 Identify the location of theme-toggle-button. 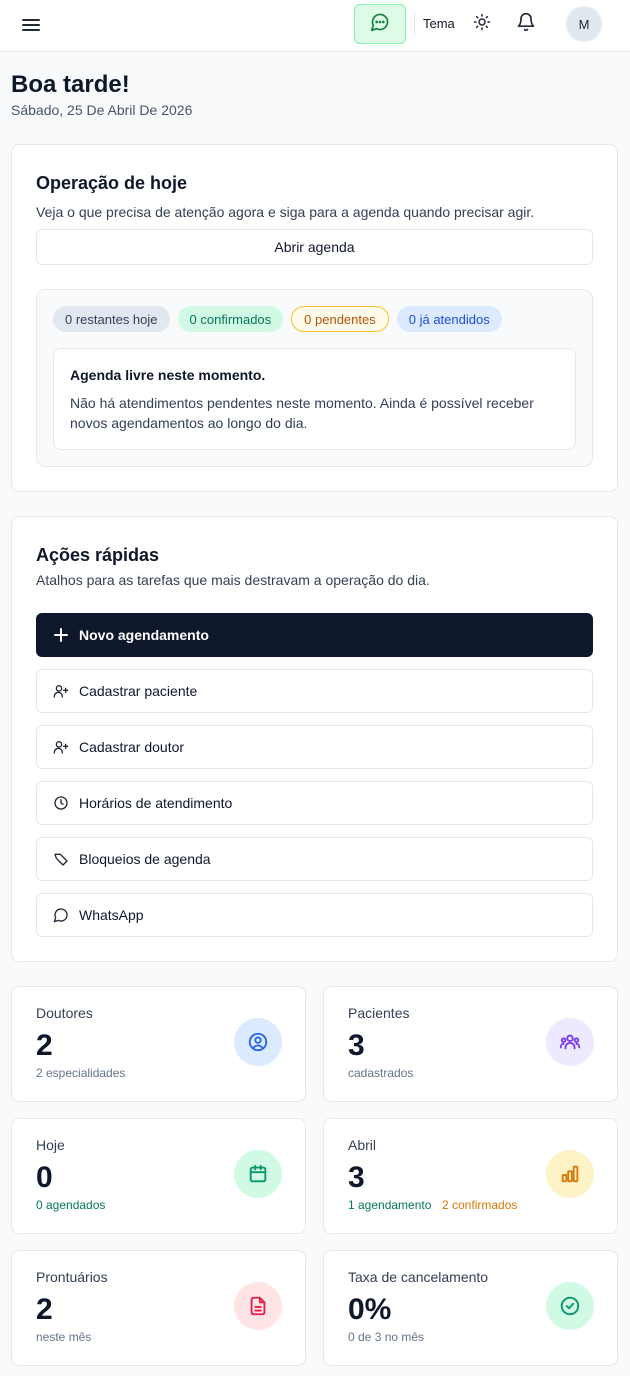
(482, 24).